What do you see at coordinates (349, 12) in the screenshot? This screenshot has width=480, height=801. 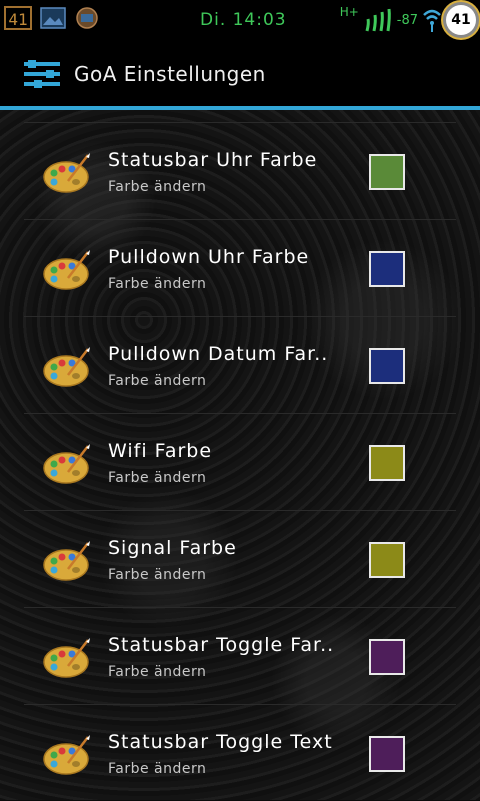 I see `network-type-label: H+` at bounding box center [349, 12].